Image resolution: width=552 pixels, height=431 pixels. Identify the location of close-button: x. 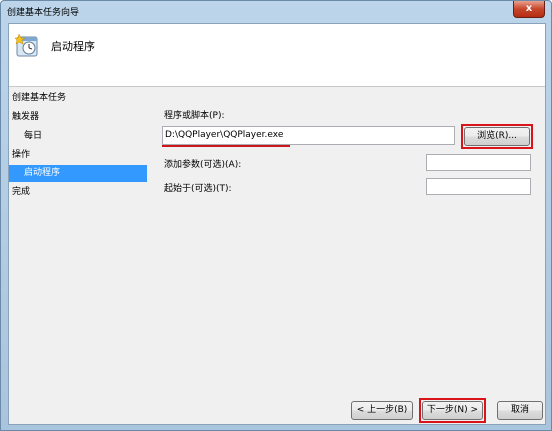
(529, 9).